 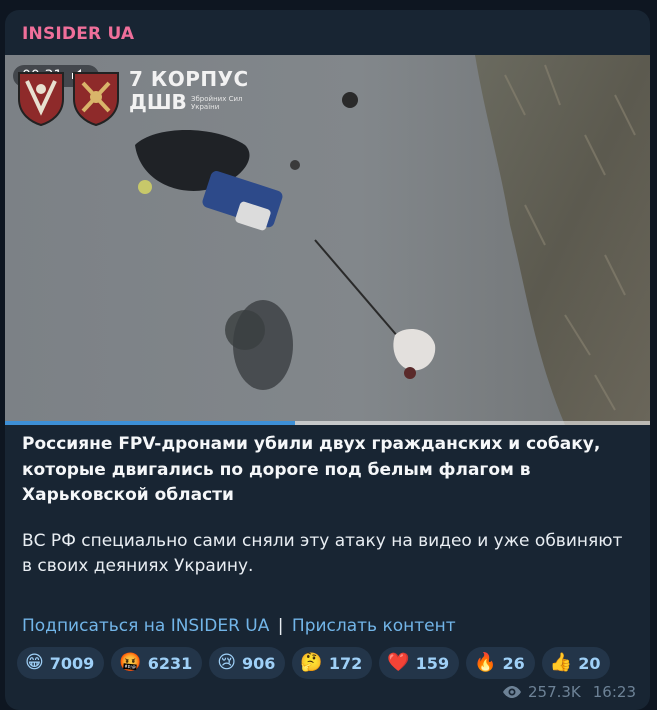 I want to click on reaction-count: 172, so click(x=345, y=663).